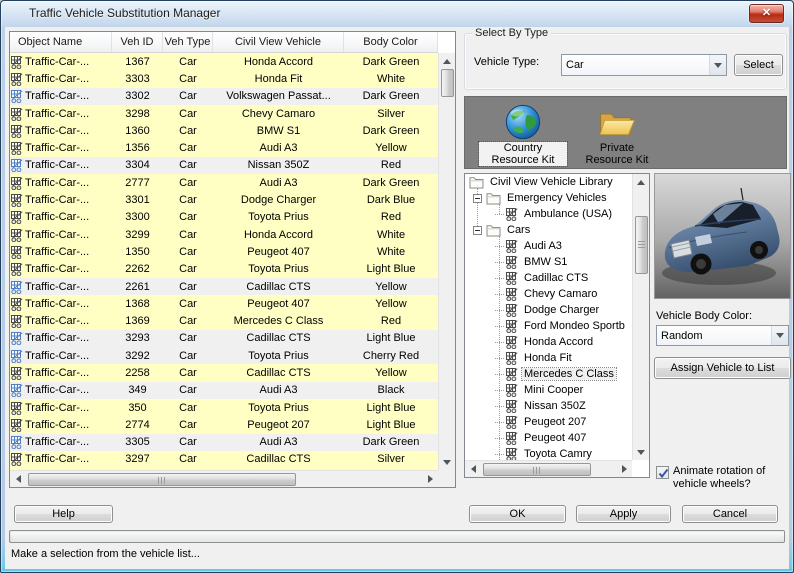  Describe the element at coordinates (278, 424) in the screenshot. I see `cell-civil-view-vehicle: Peugeot 207` at that location.